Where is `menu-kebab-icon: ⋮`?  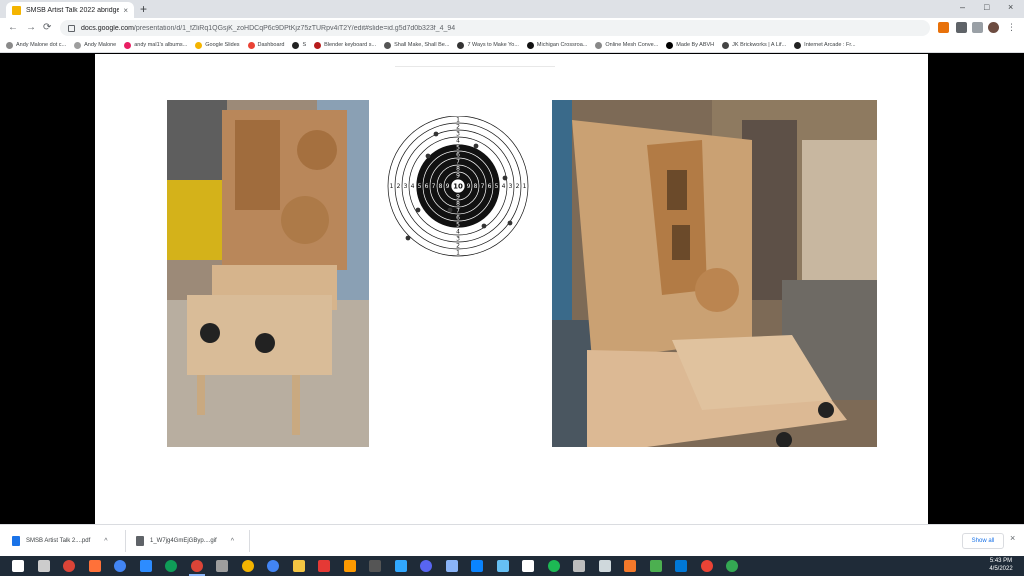 menu-kebab-icon: ⋮ is located at coordinates (1011, 27).